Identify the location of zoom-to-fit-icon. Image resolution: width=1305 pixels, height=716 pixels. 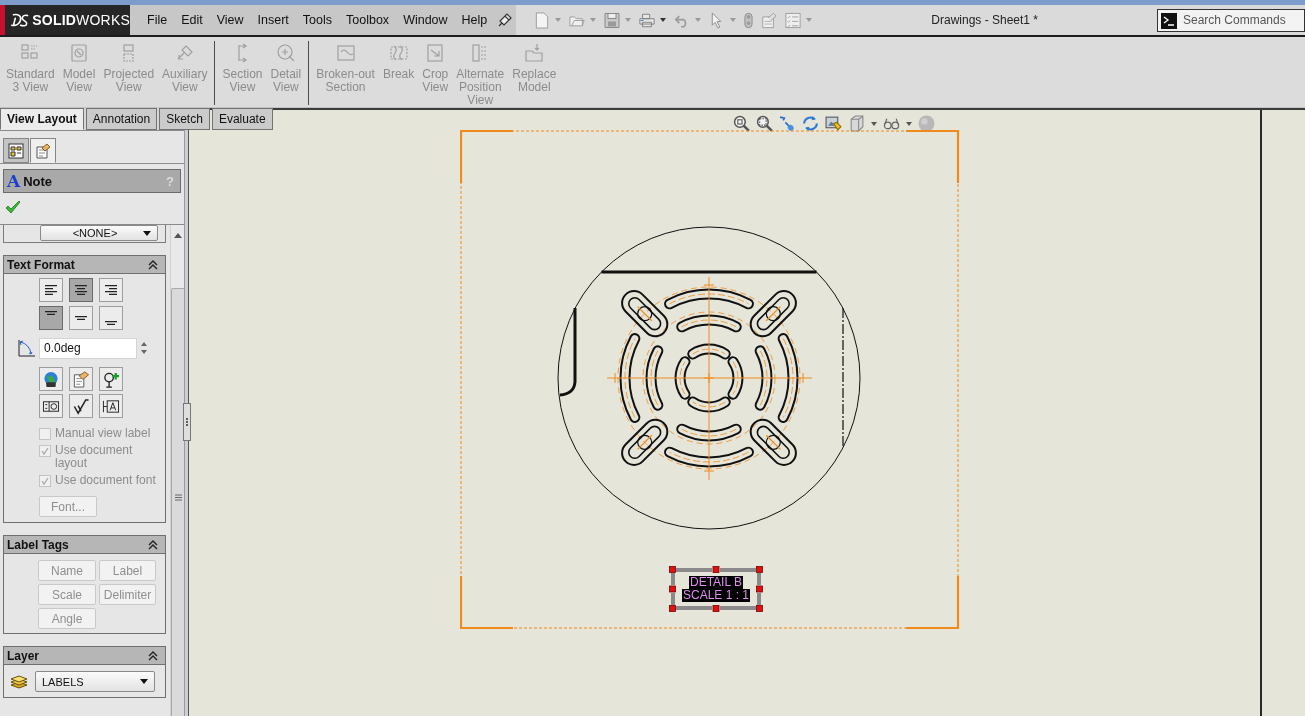
(741, 123).